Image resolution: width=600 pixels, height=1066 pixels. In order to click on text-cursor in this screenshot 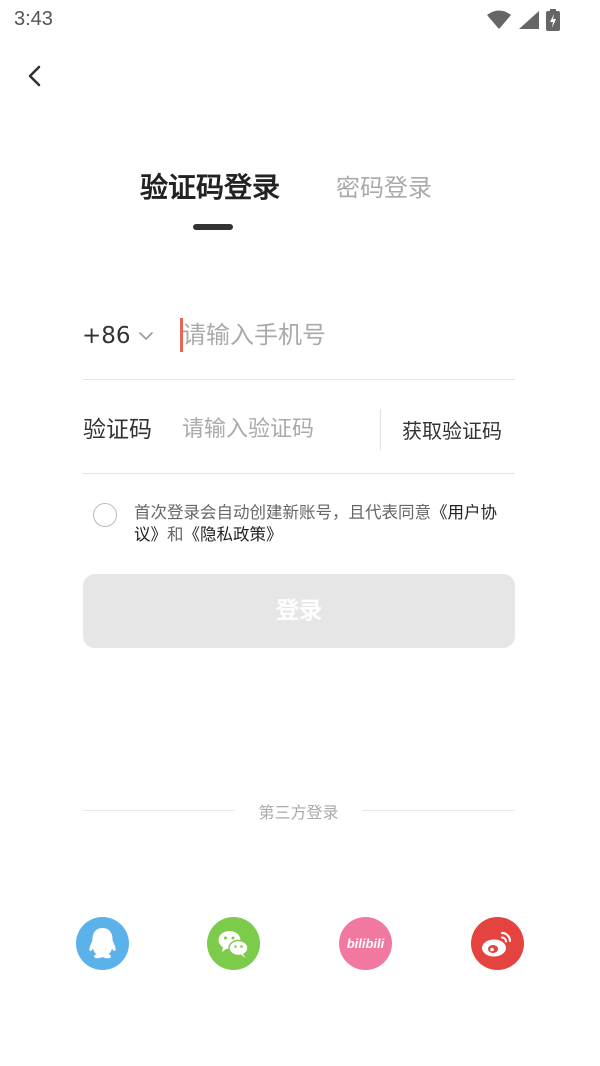, I will do `click(181, 335)`.